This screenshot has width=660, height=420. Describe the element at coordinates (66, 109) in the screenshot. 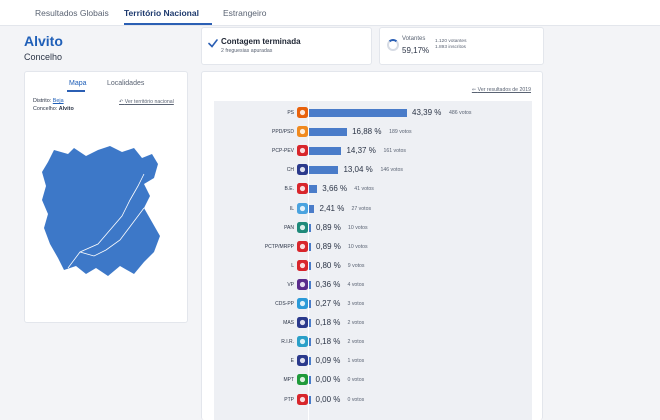

I see `council-value: Alvito` at that location.